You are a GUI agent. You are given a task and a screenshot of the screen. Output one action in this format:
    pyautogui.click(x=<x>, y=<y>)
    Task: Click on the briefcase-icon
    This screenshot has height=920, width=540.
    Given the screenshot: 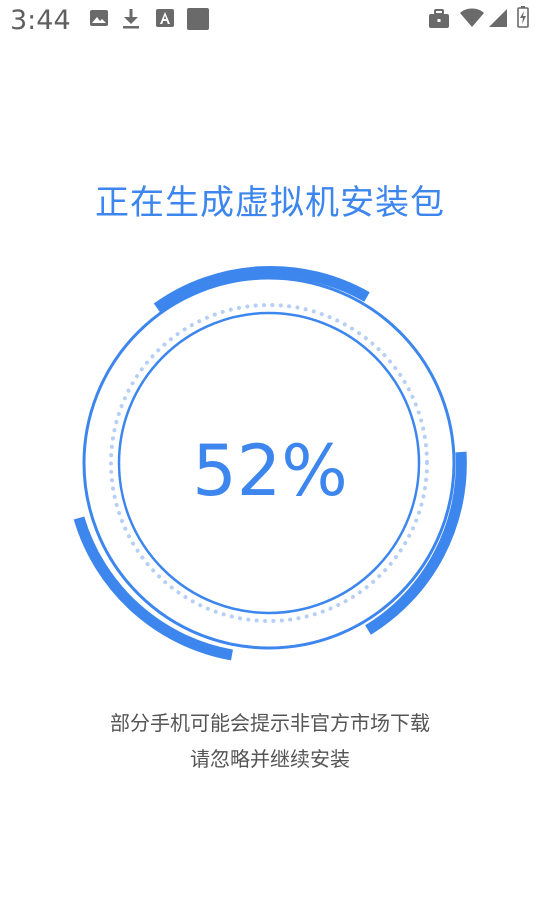 What is the action you would take?
    pyautogui.click(x=439, y=18)
    